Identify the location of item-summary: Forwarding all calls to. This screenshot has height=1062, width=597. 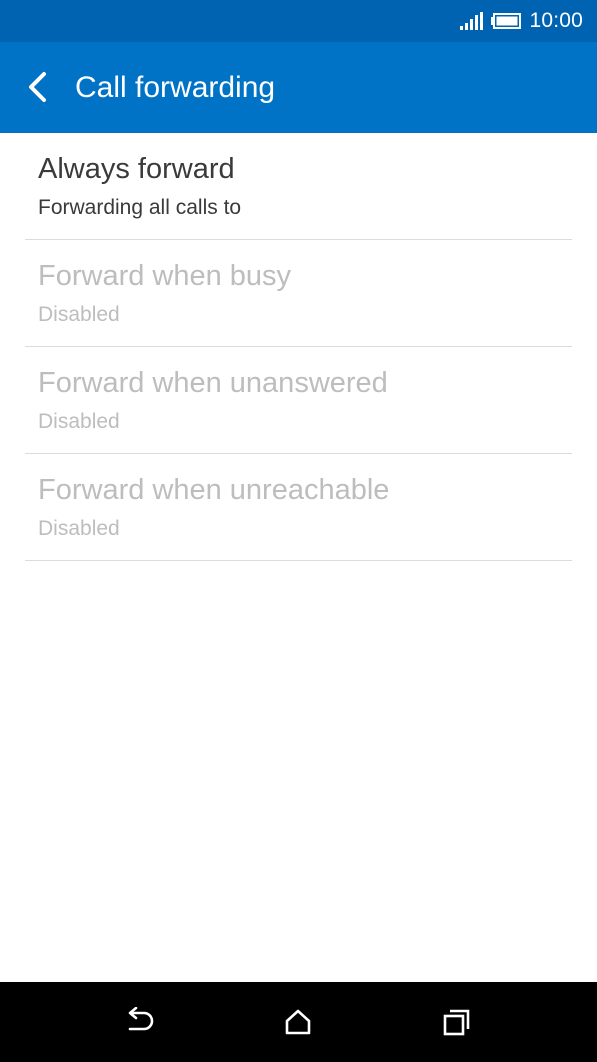
(140, 207).